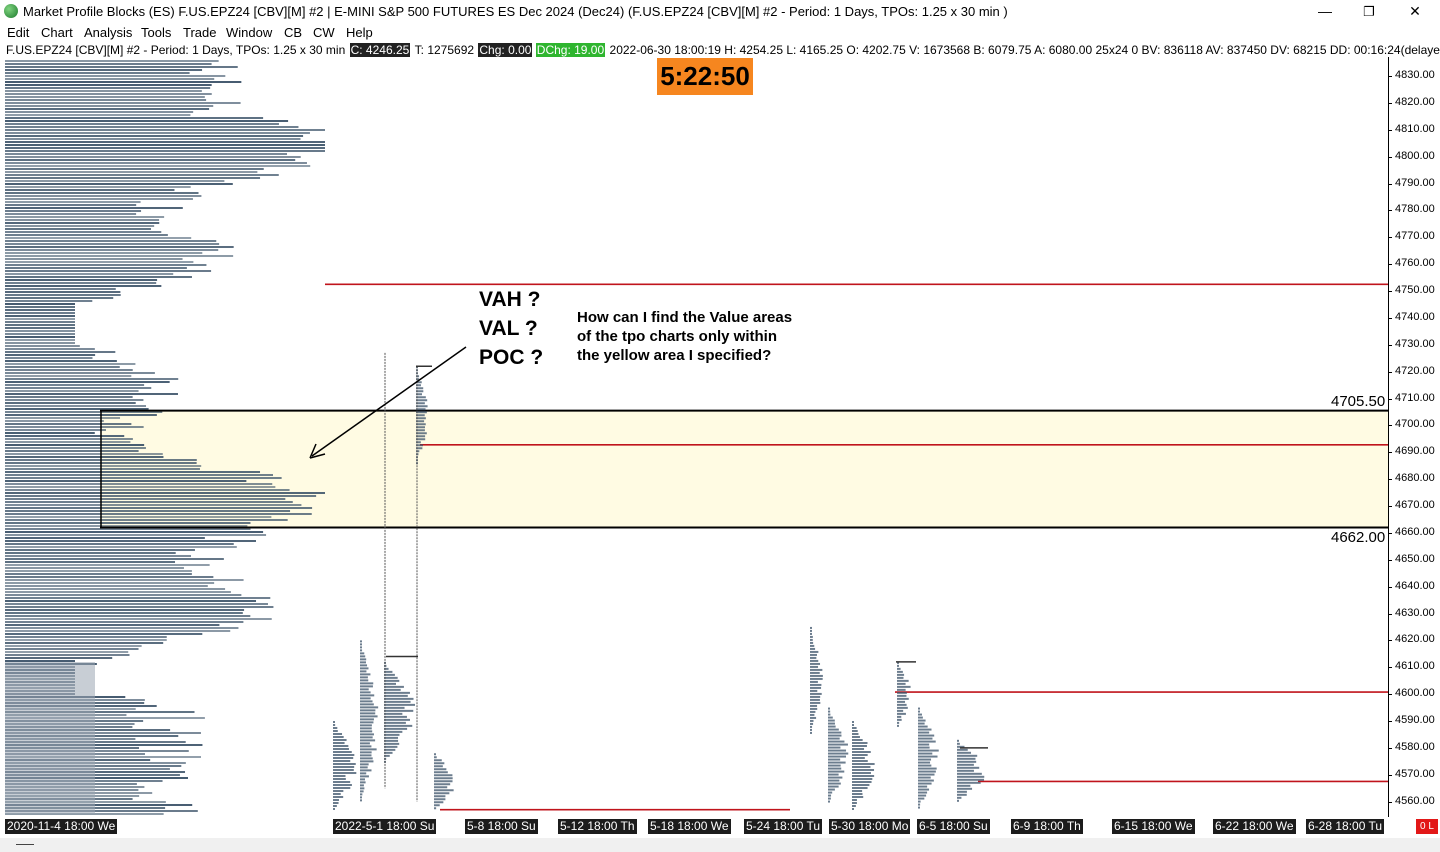 Image resolution: width=1440 pixels, height=852 pixels. I want to click on price-tick-label: 4670.00, so click(1415, 505).